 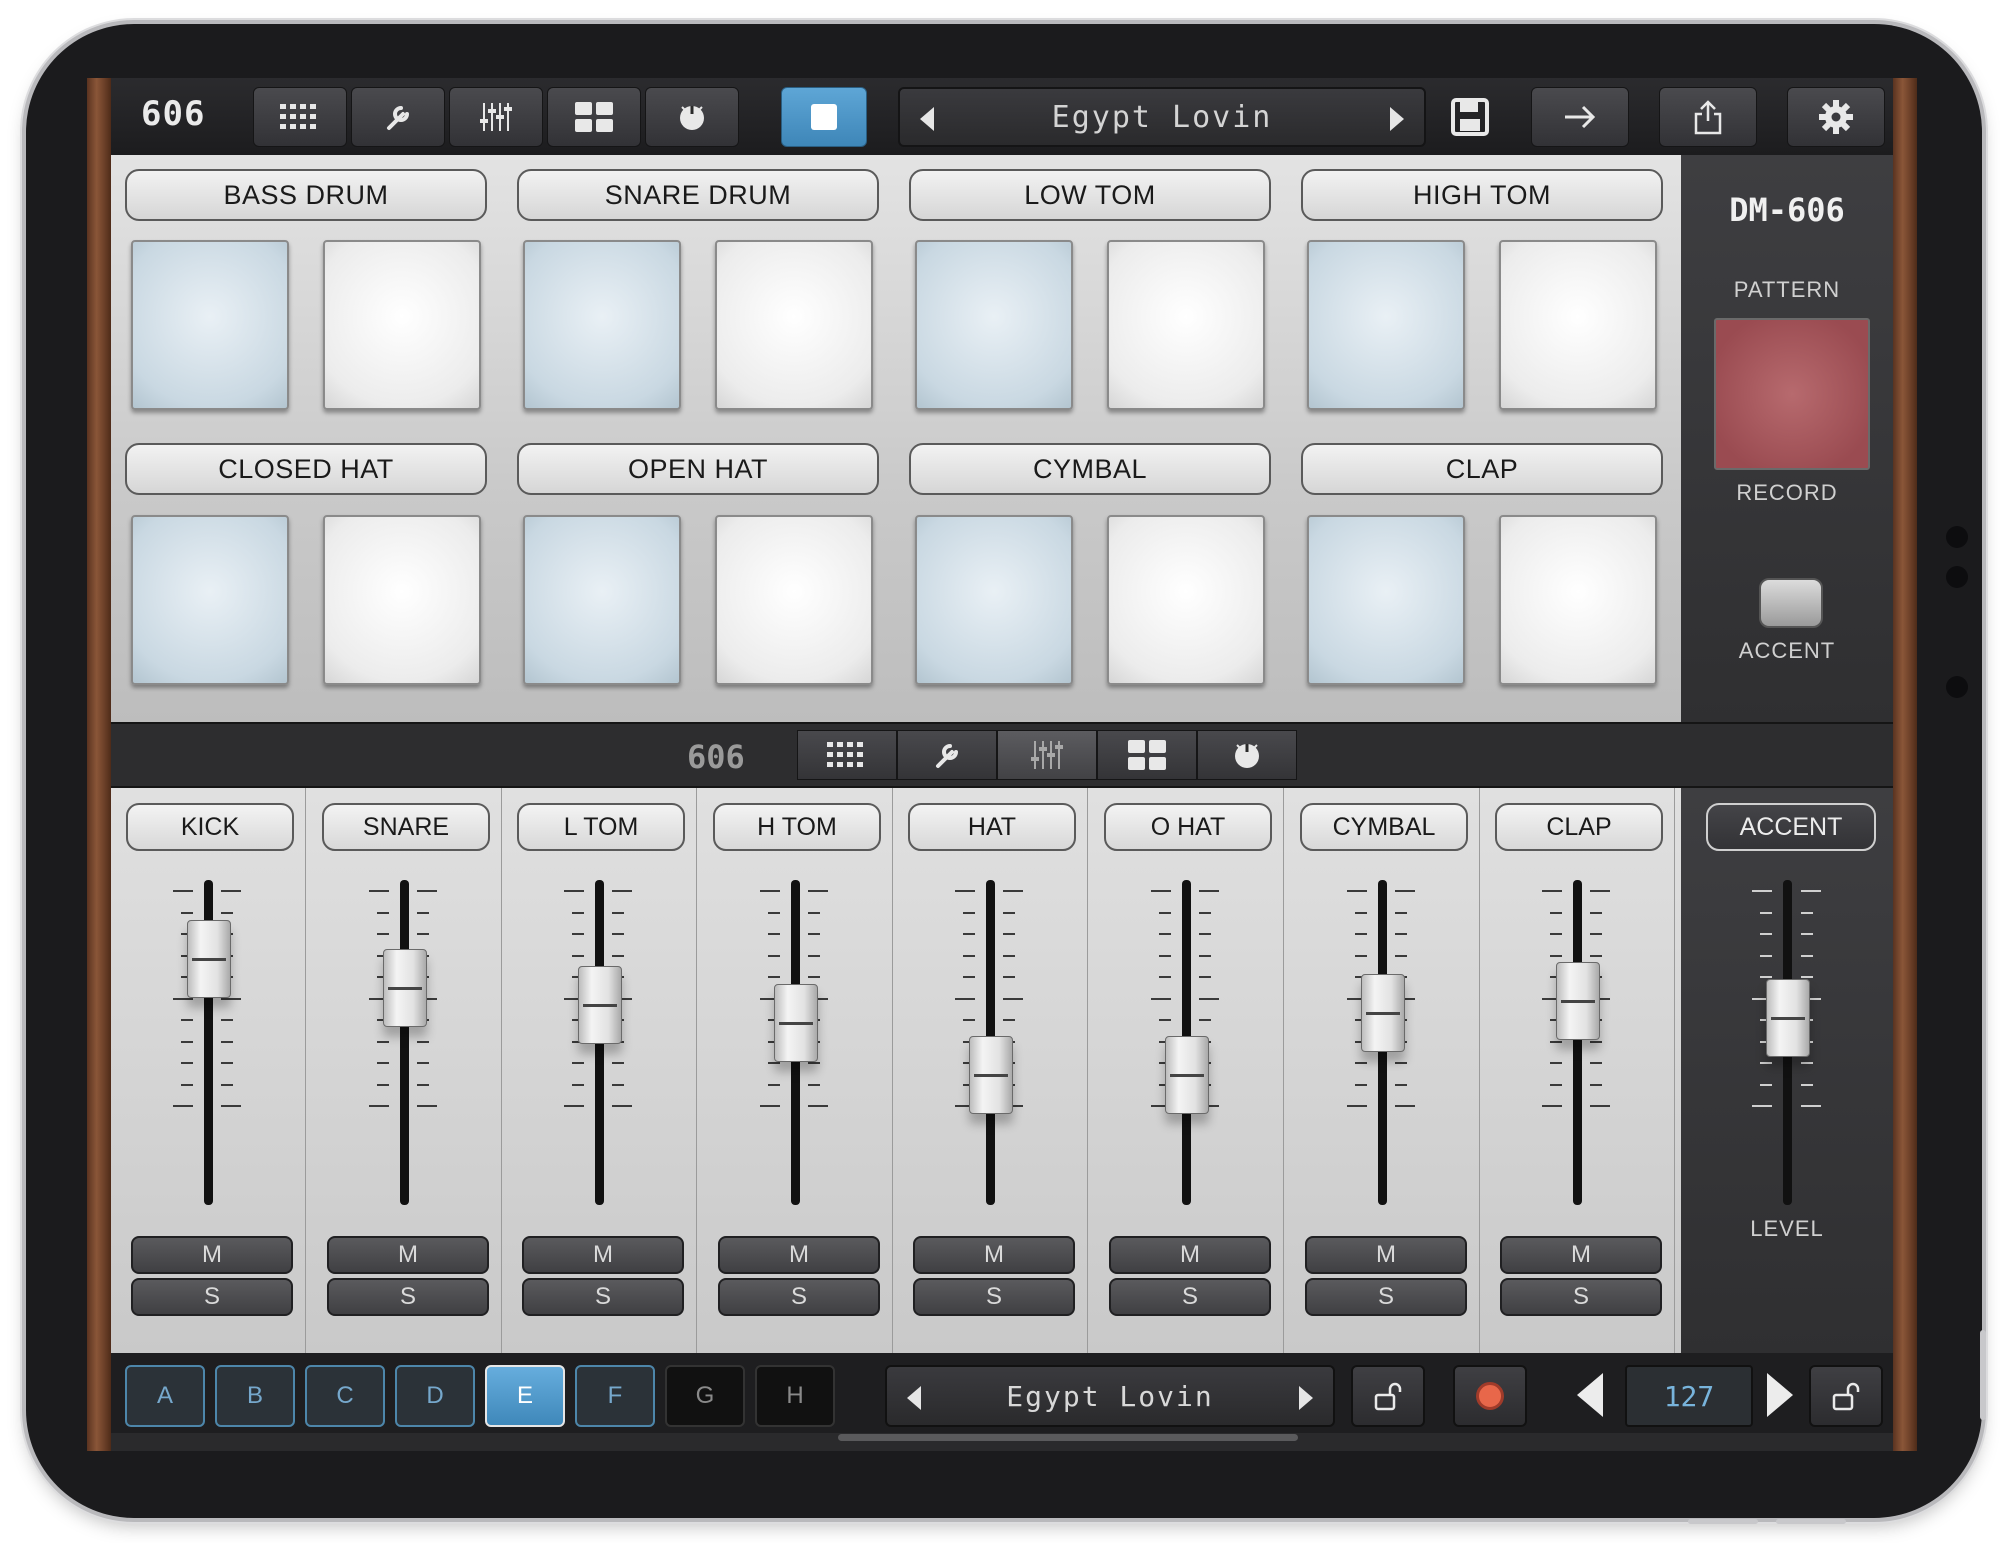 What do you see at coordinates (165, 1396) in the screenshot?
I see `bank-button-a: A` at bounding box center [165, 1396].